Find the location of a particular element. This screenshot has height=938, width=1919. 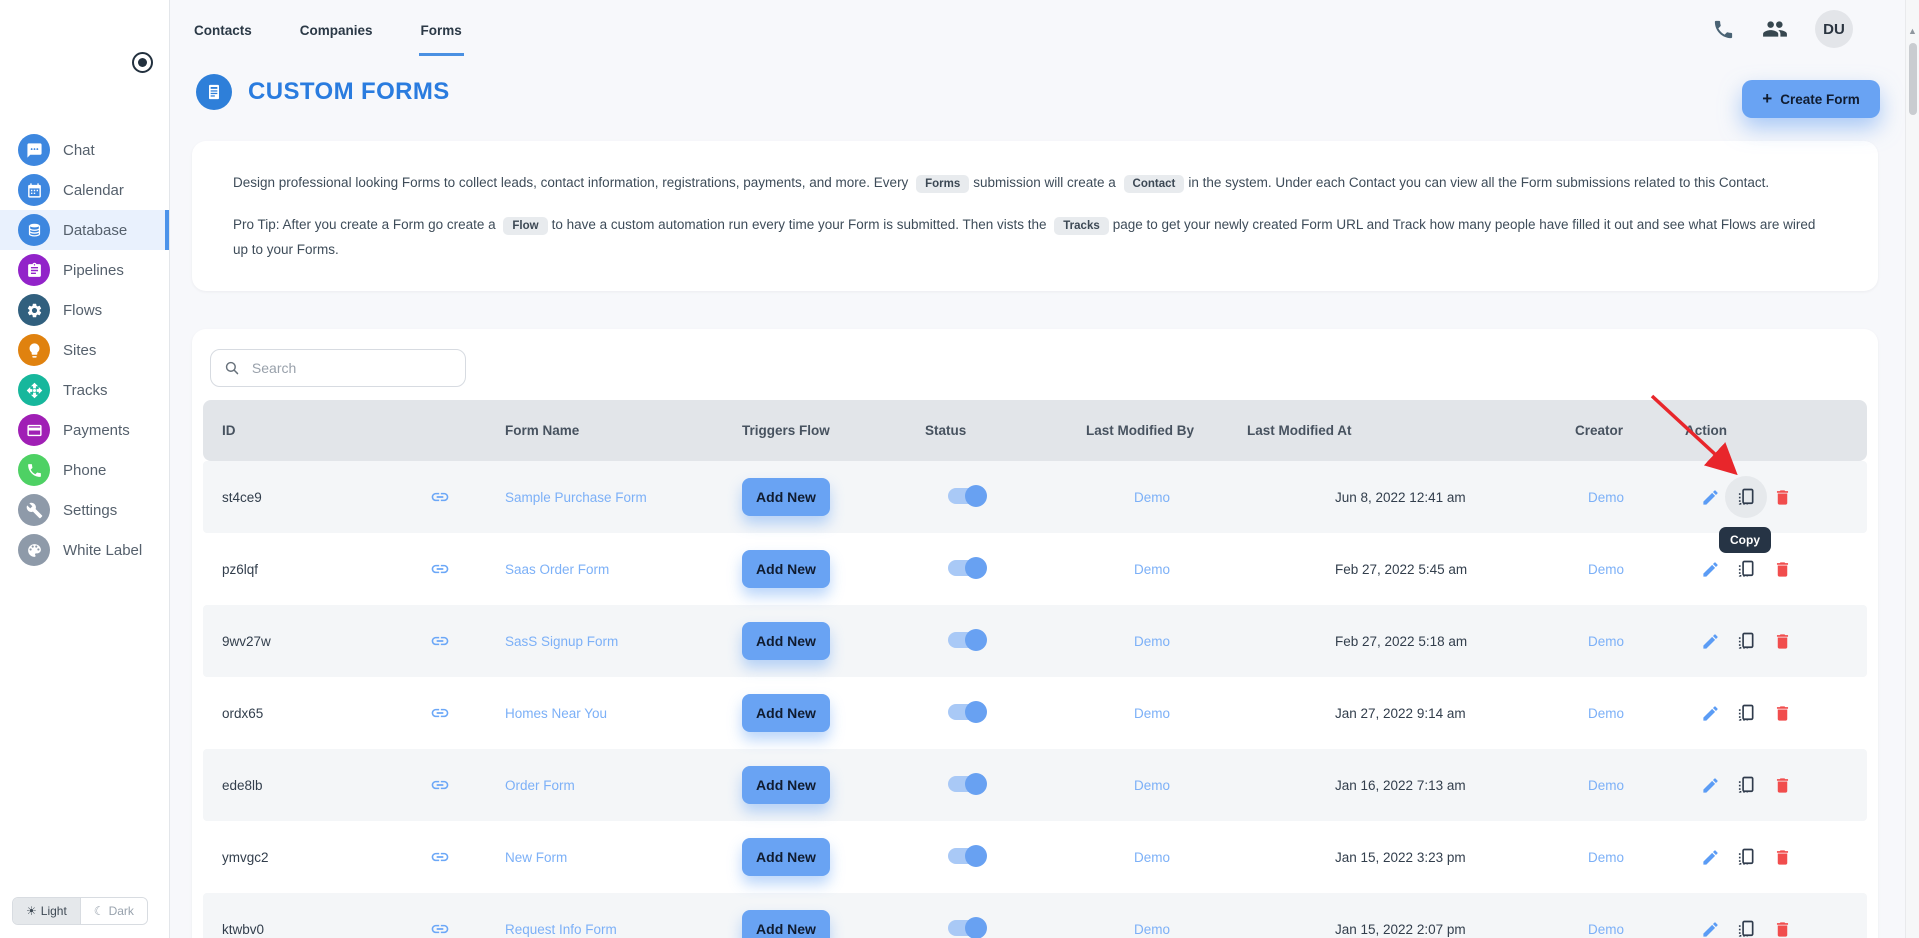

form-name-link: Saas Order Form is located at coordinates (557, 569).